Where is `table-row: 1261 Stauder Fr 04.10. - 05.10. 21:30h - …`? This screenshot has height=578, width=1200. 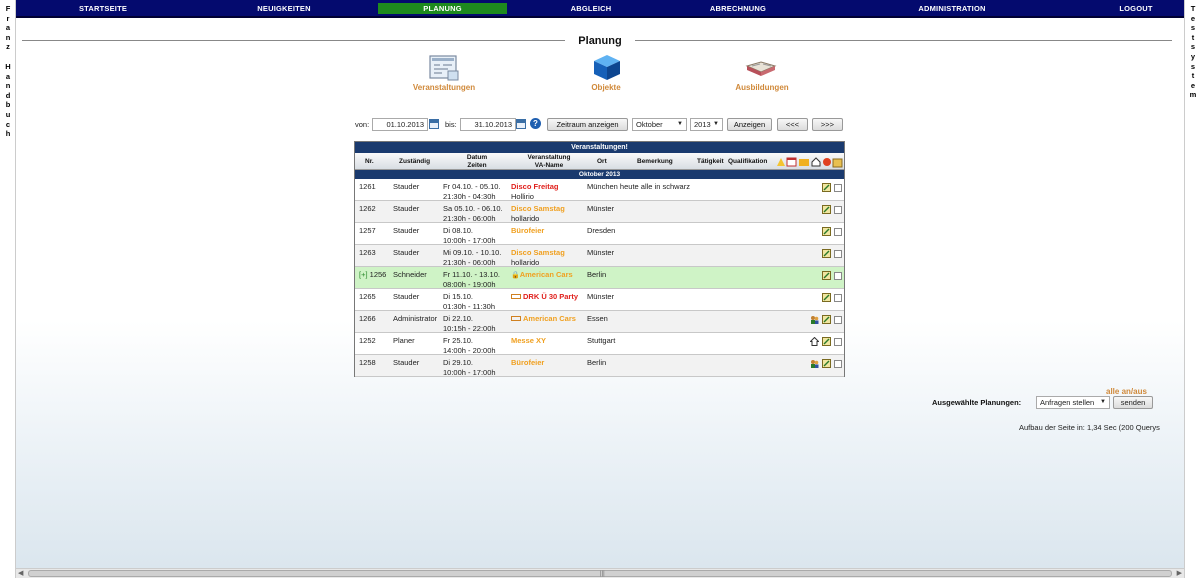
table-row: 1261 Stauder Fr 04.10. - 05.10. 21:30h - … is located at coordinates (599, 190).